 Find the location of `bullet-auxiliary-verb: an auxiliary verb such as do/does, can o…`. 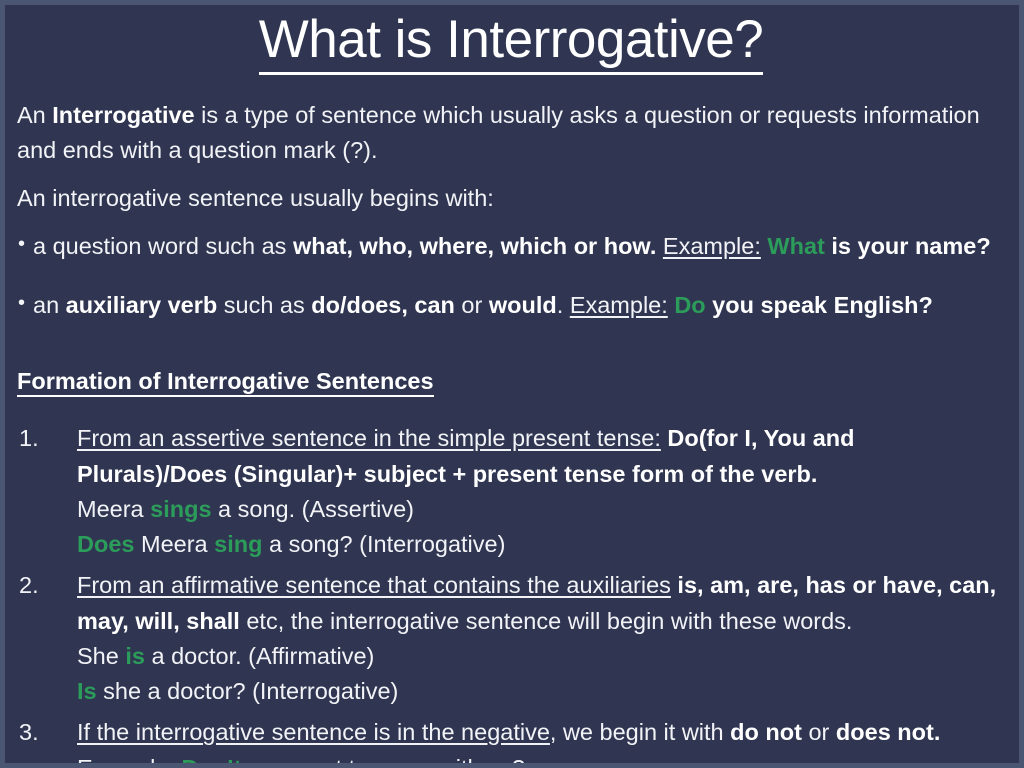

bullet-auxiliary-verb: an auxiliary verb such as do/does, can o… is located at coordinates (511, 305).